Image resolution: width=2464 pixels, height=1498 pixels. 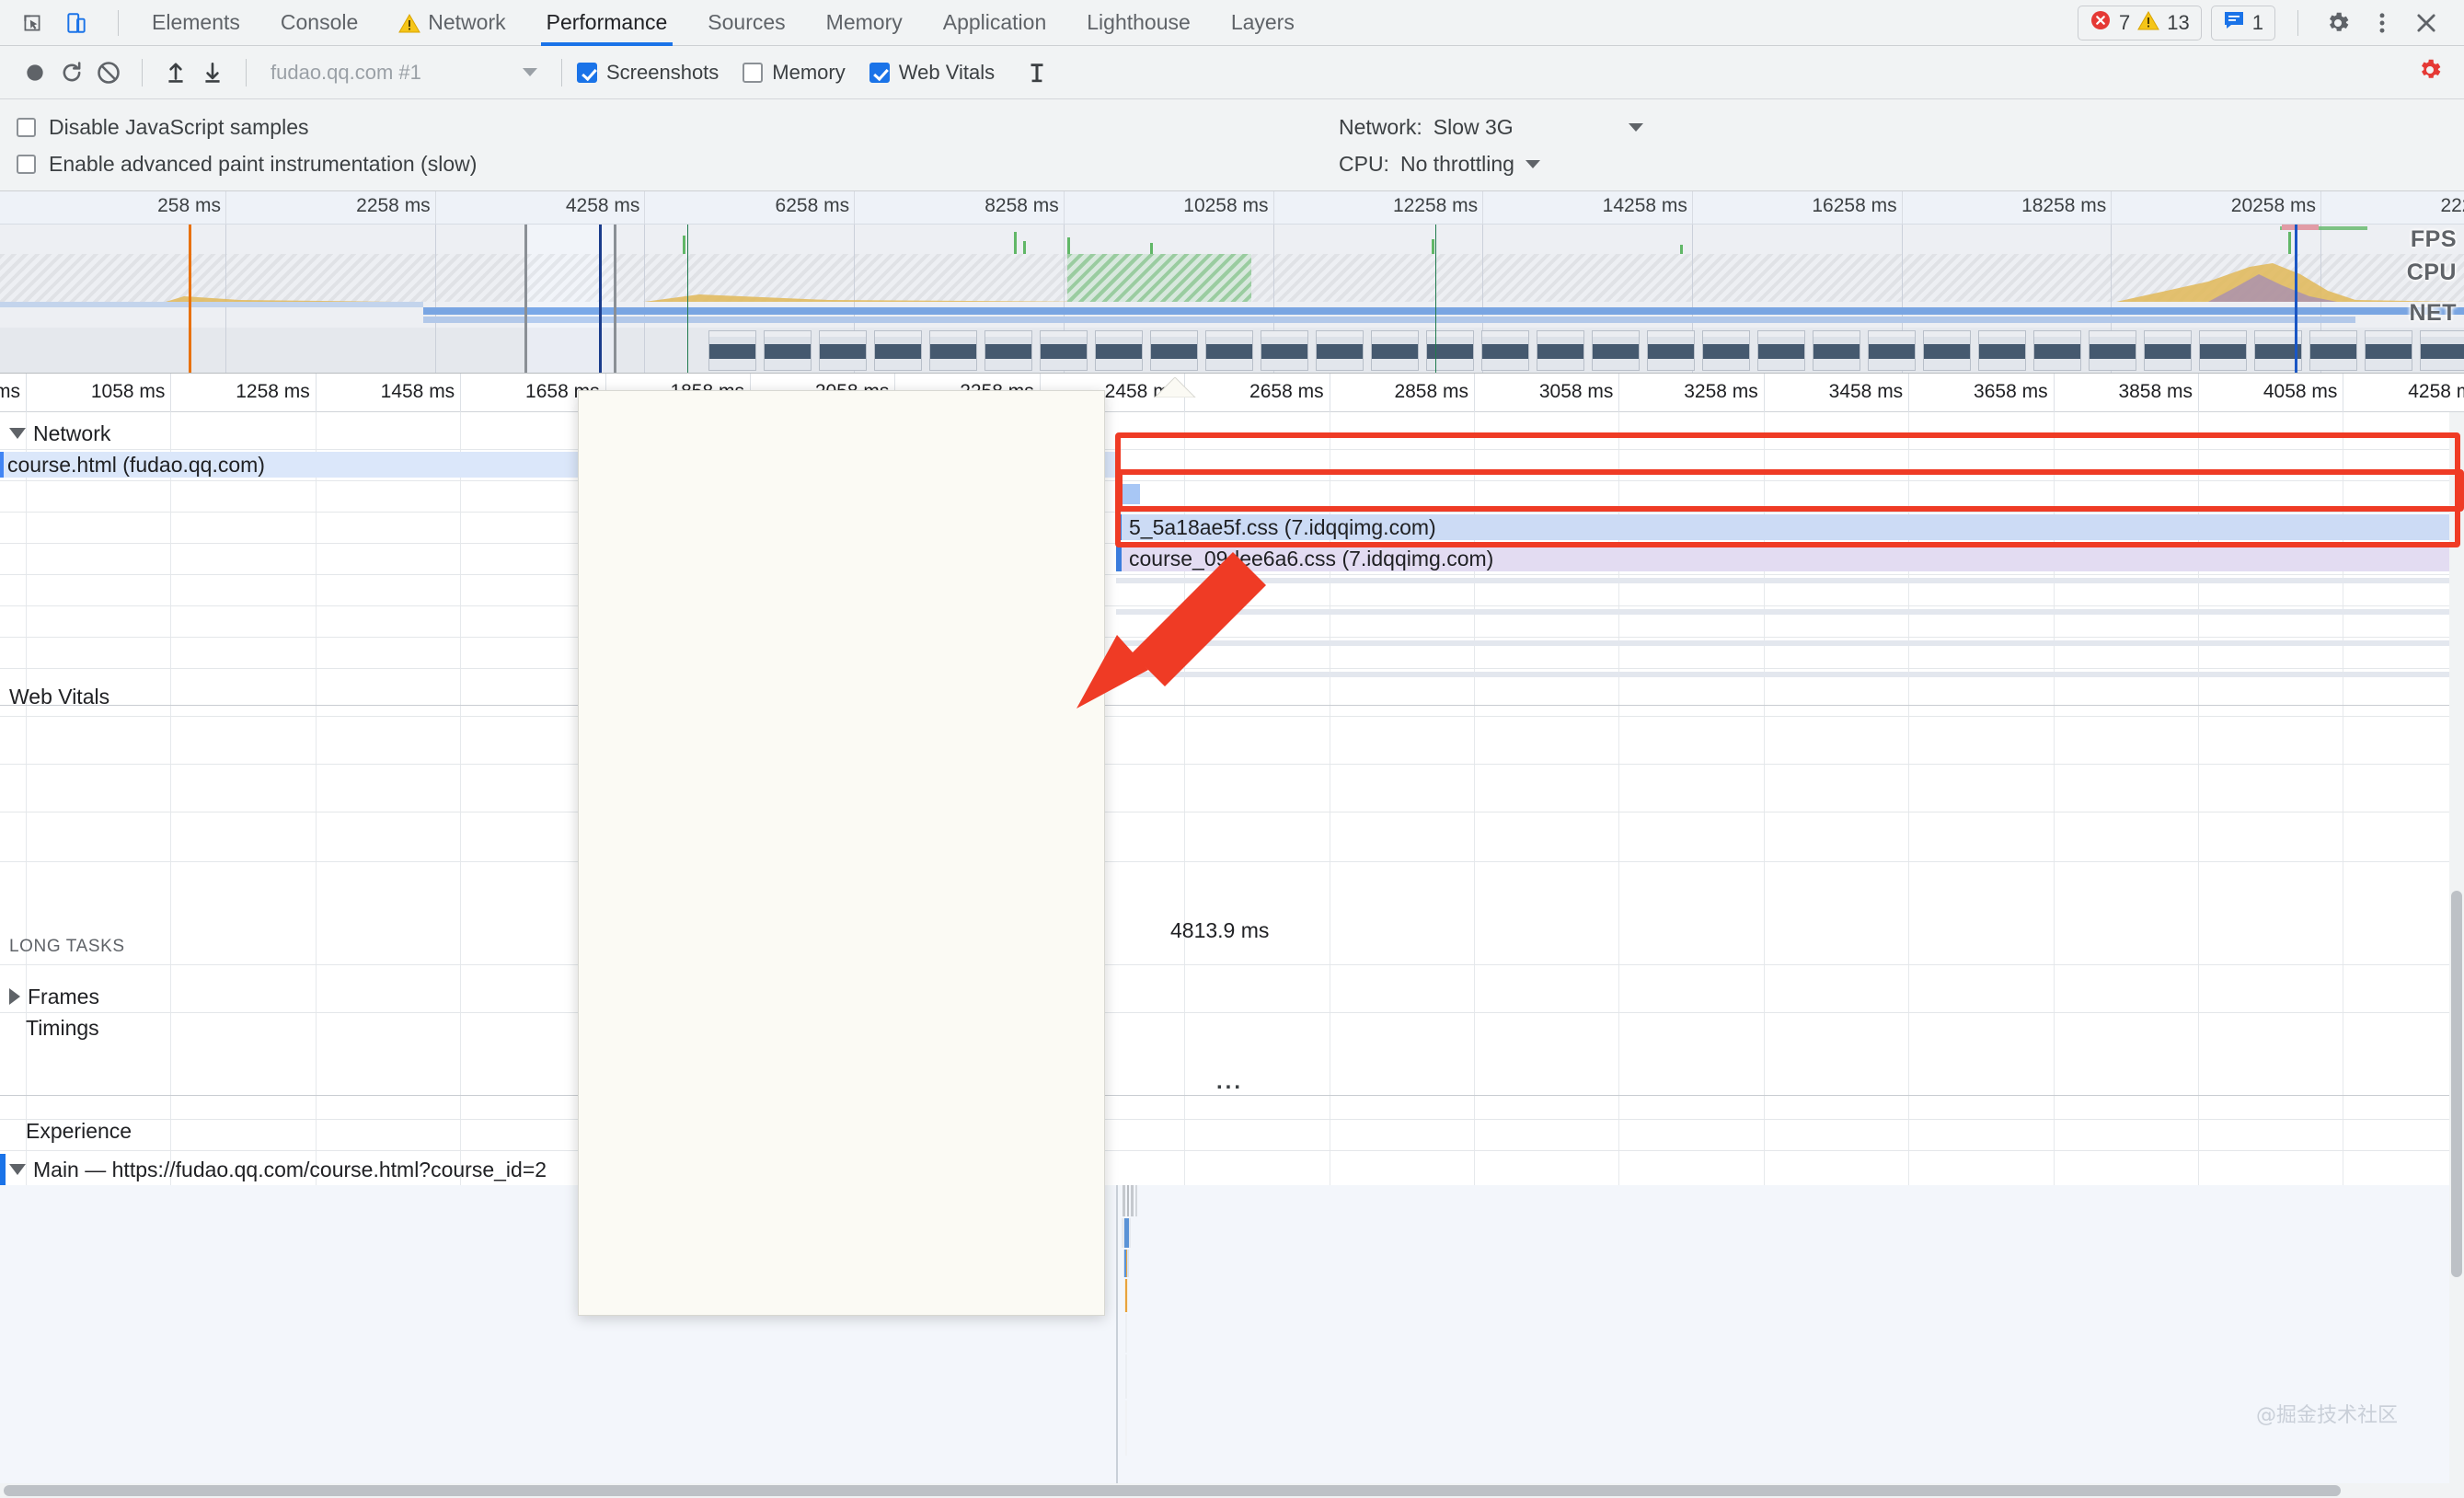 What do you see at coordinates (71, 72) in the screenshot?
I see `reload-and-record-icon` at bounding box center [71, 72].